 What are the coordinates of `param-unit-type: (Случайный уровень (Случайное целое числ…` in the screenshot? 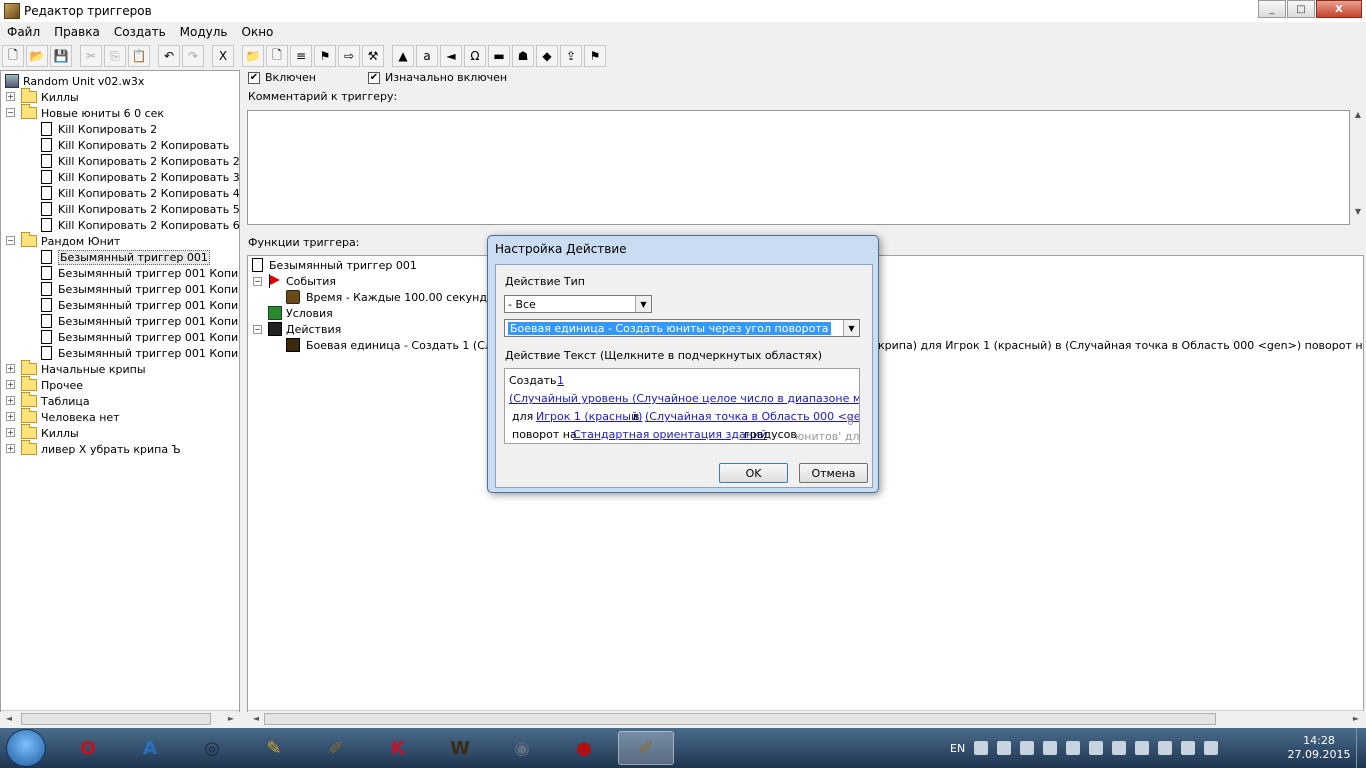 It's located at (684, 398).